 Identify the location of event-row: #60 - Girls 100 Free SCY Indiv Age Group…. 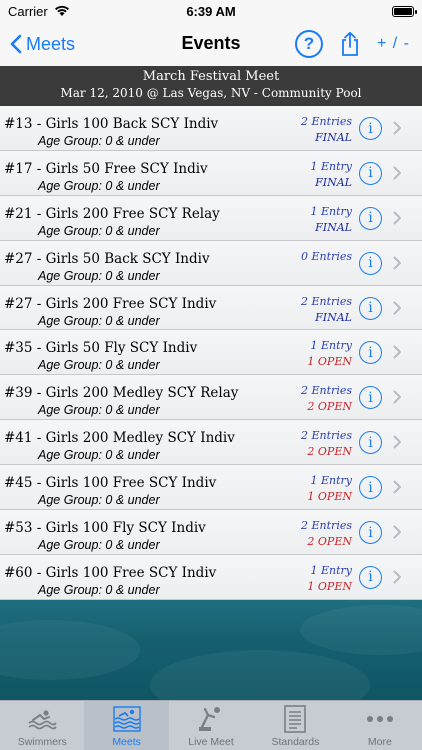
(211, 577).